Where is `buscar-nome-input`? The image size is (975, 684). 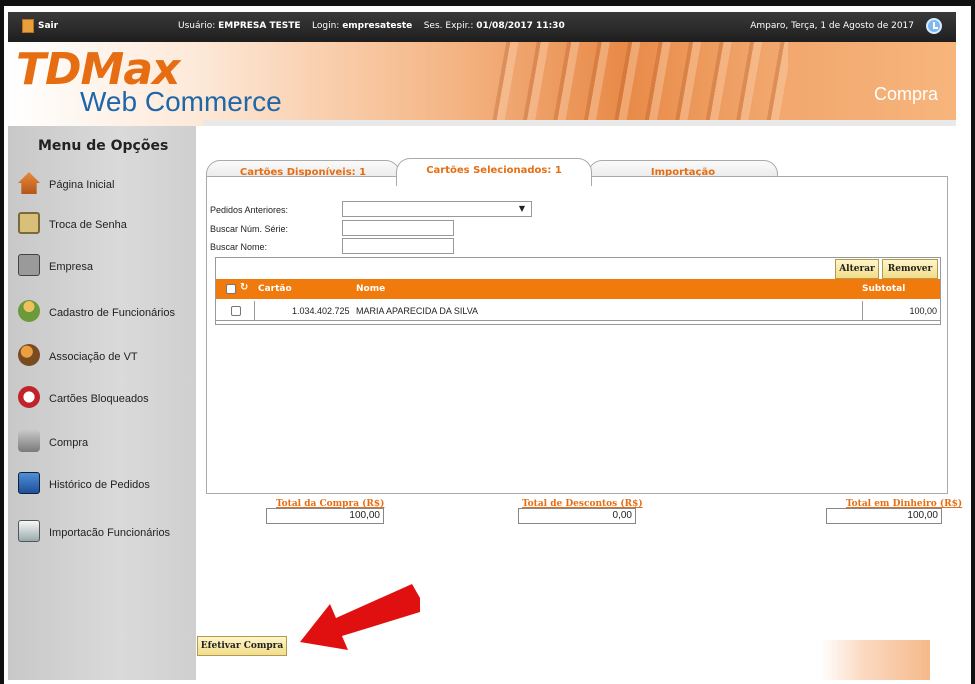
buscar-nome-input is located at coordinates (398, 246).